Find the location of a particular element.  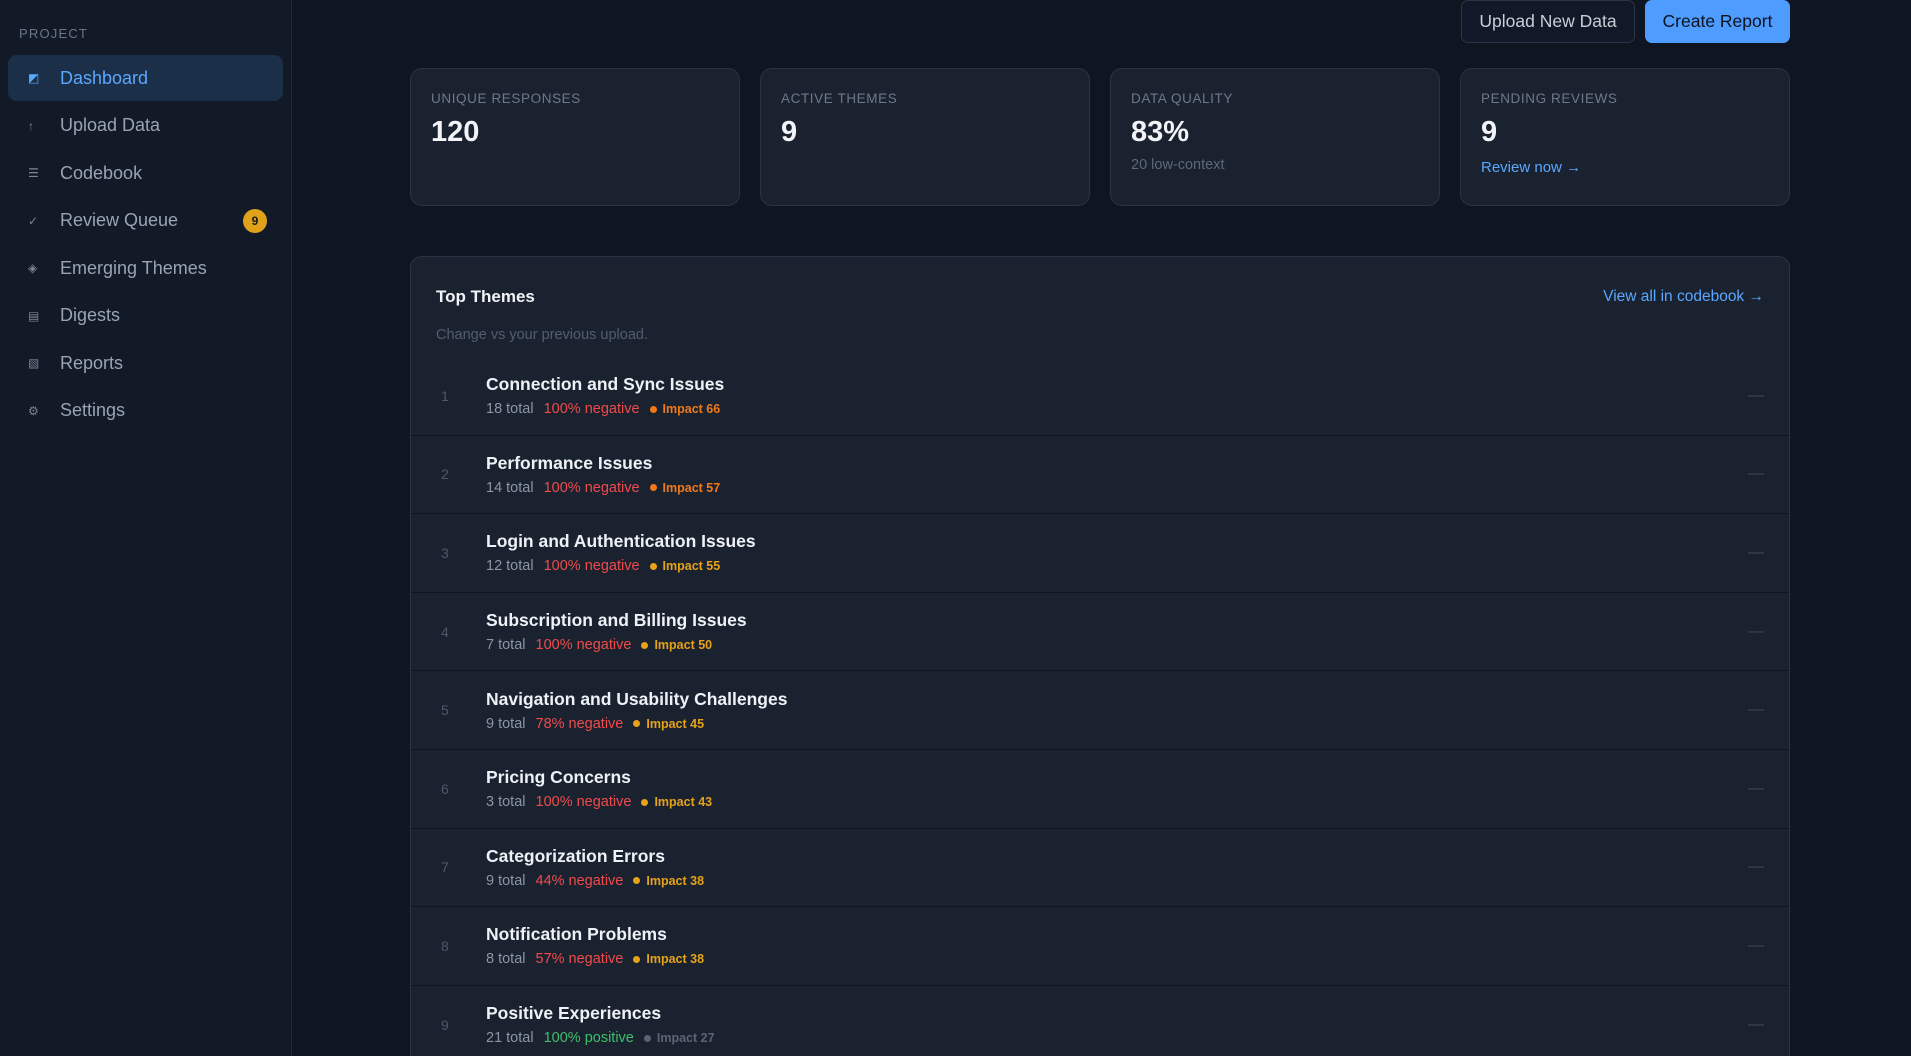

create-report-button: Create Report is located at coordinates (1717, 21).